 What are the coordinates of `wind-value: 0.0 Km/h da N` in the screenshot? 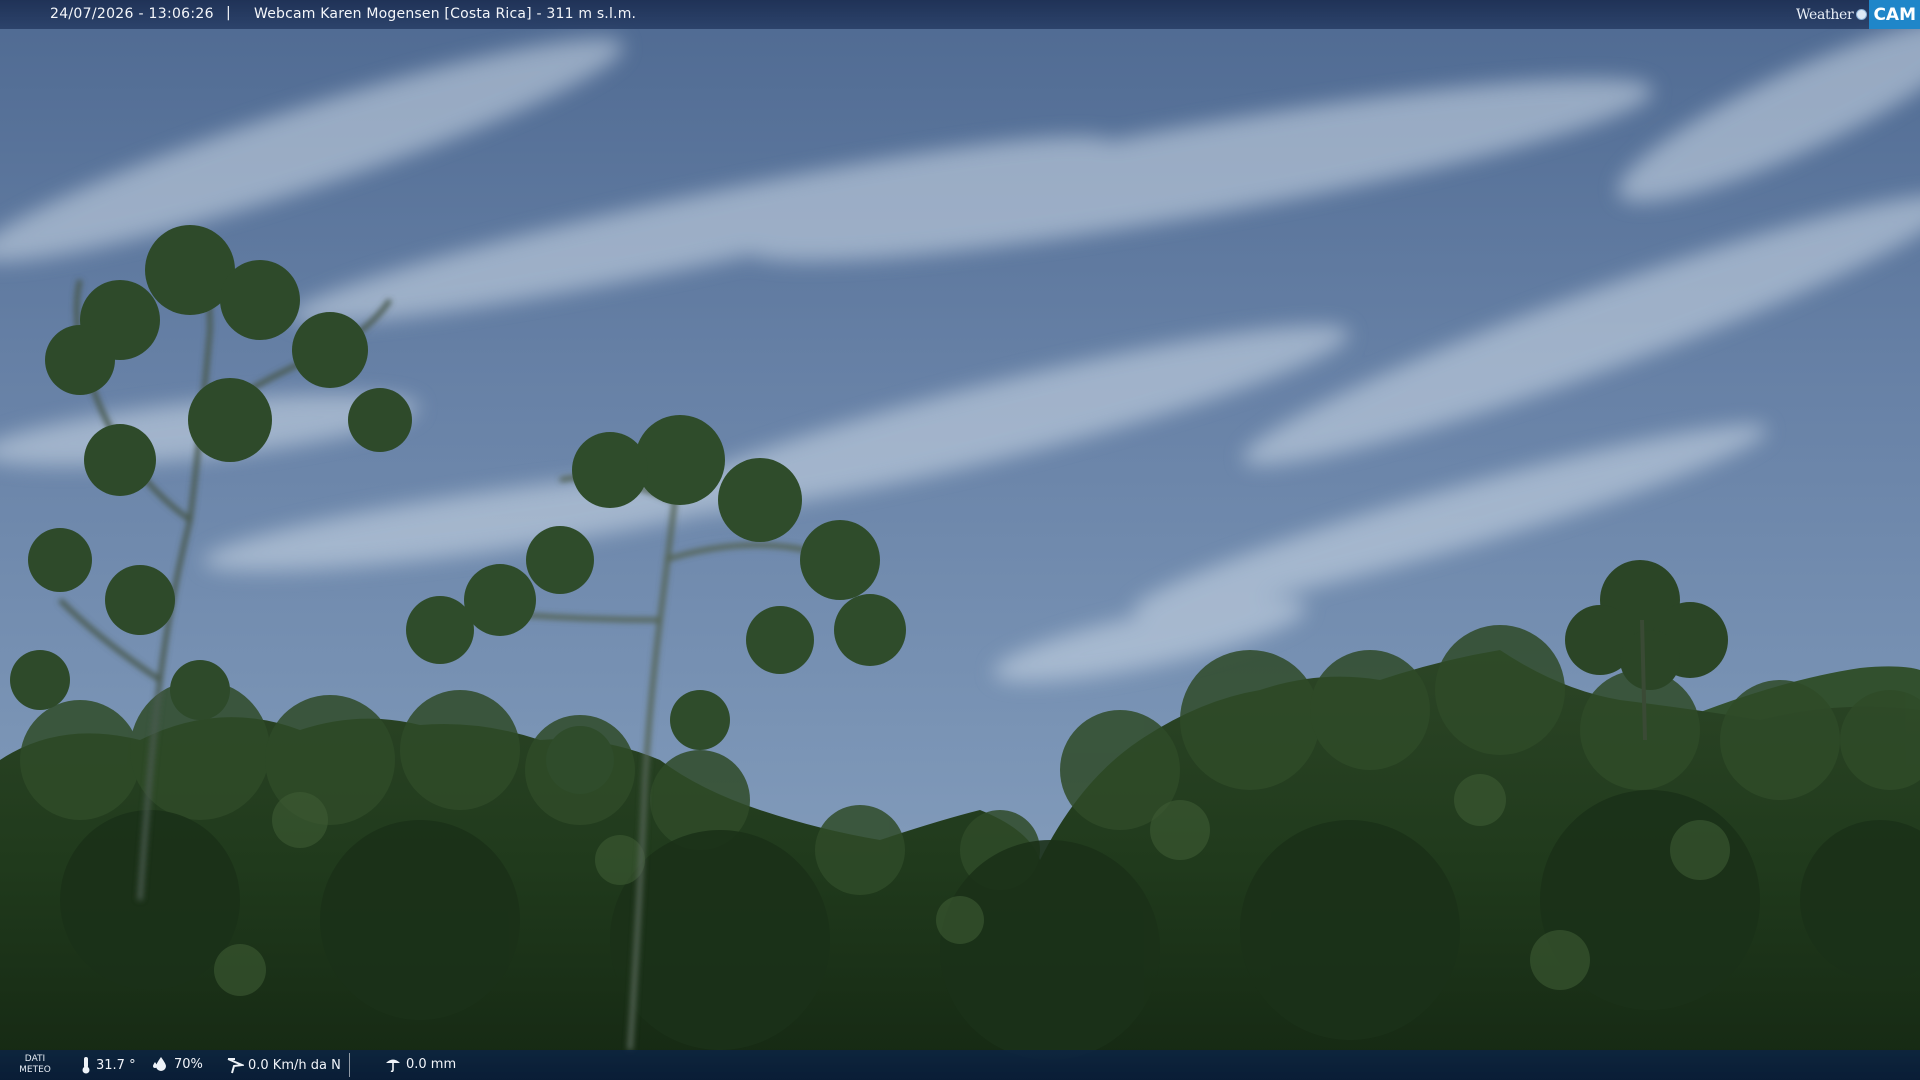 It's located at (294, 1065).